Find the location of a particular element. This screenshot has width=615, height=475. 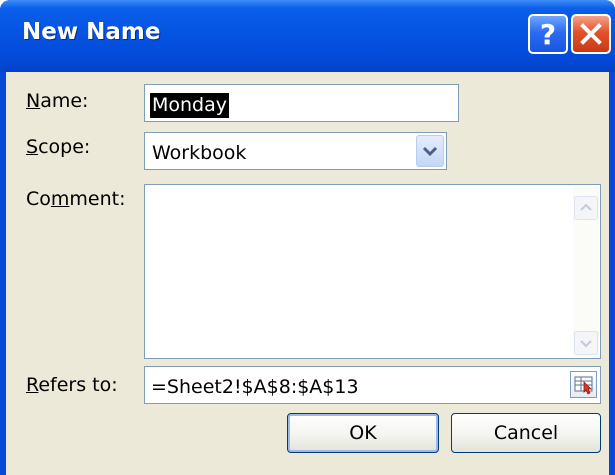

scroll-up-button is located at coordinates (586, 208).